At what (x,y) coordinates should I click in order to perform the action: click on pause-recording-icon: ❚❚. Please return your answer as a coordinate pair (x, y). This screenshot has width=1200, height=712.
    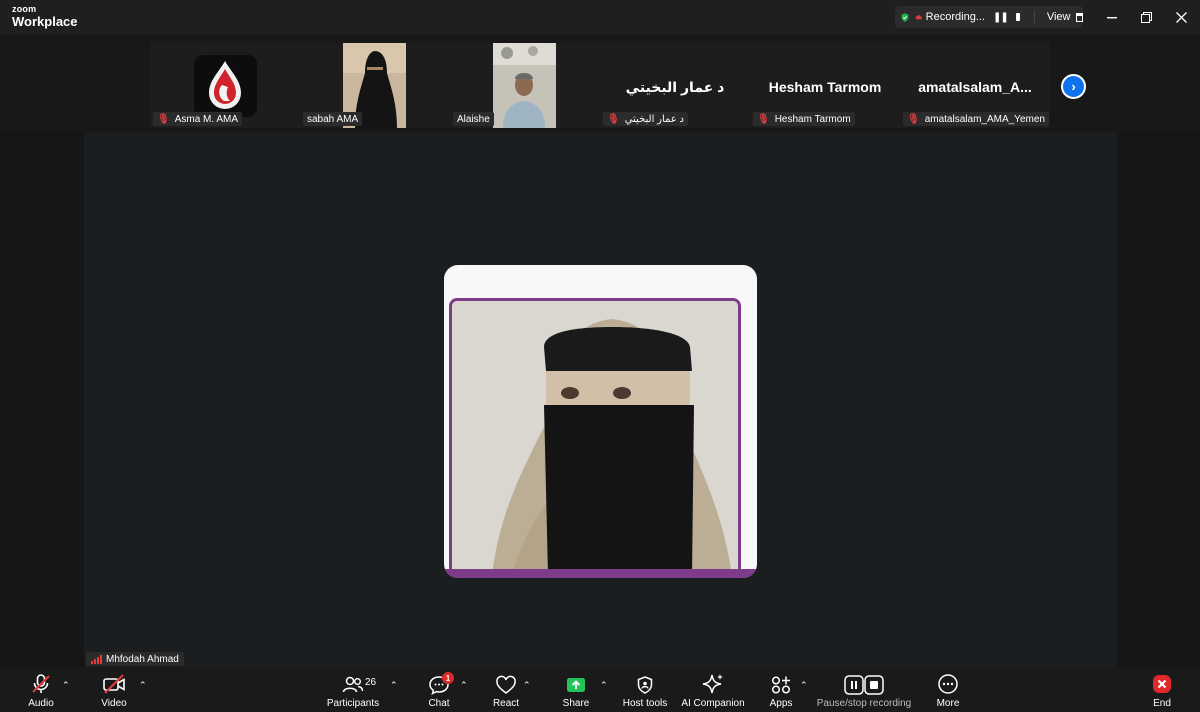
    Looking at the image, I should click on (1001, 17).